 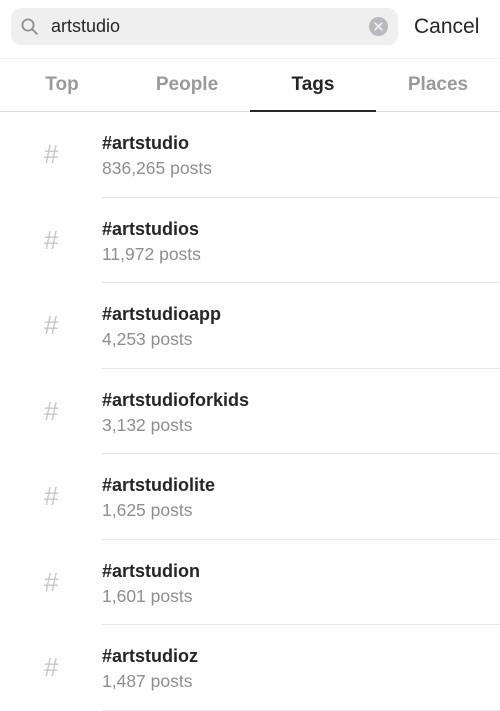 What do you see at coordinates (204, 26) in the screenshot?
I see `search-input: artstudio` at bounding box center [204, 26].